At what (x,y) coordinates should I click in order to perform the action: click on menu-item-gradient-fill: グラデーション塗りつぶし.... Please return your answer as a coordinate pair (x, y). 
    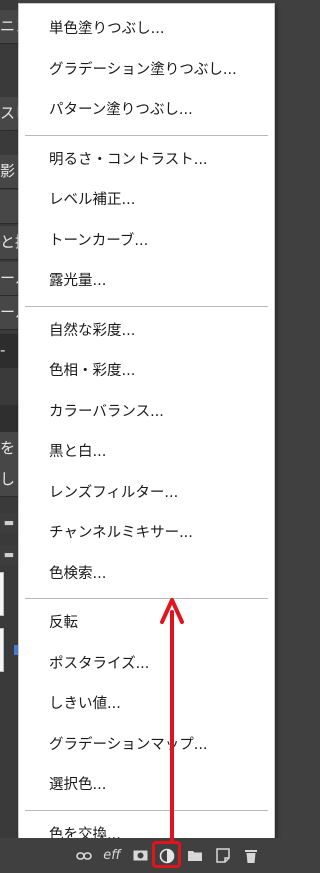
    Looking at the image, I should click on (146, 70).